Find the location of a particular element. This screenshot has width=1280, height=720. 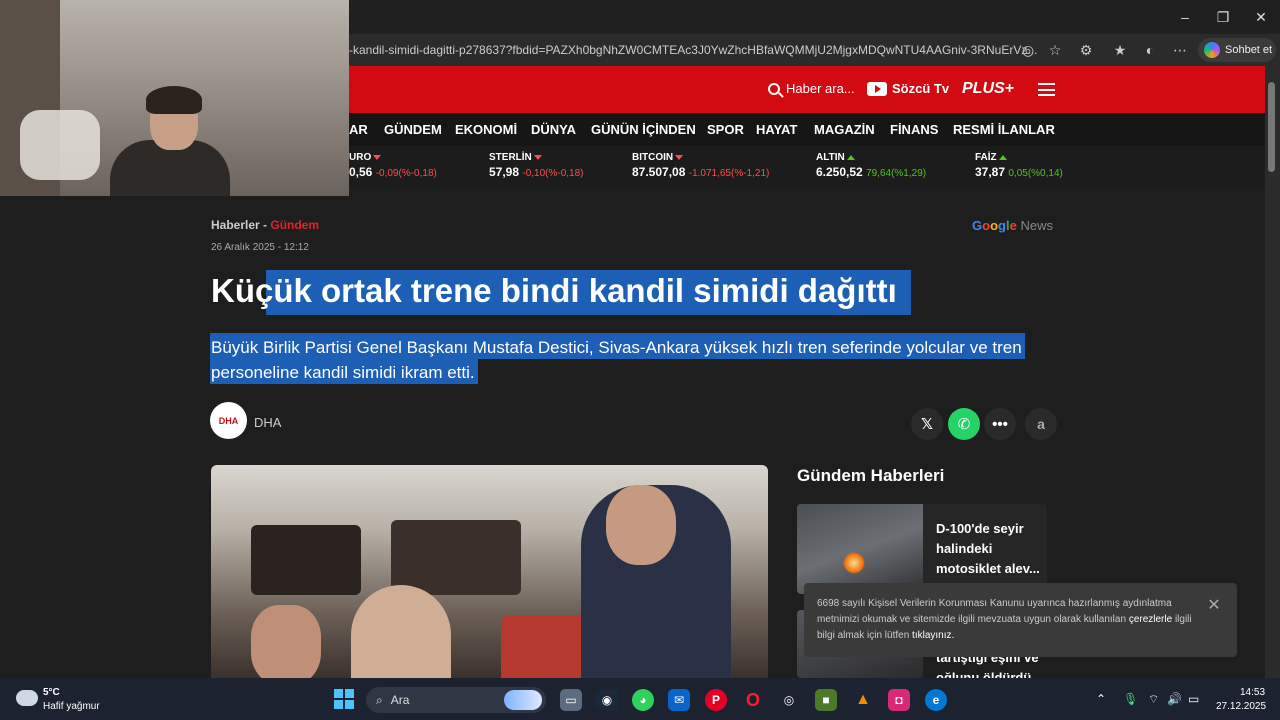

ticker-change: -0,09(%-0,18) is located at coordinates (406, 173).